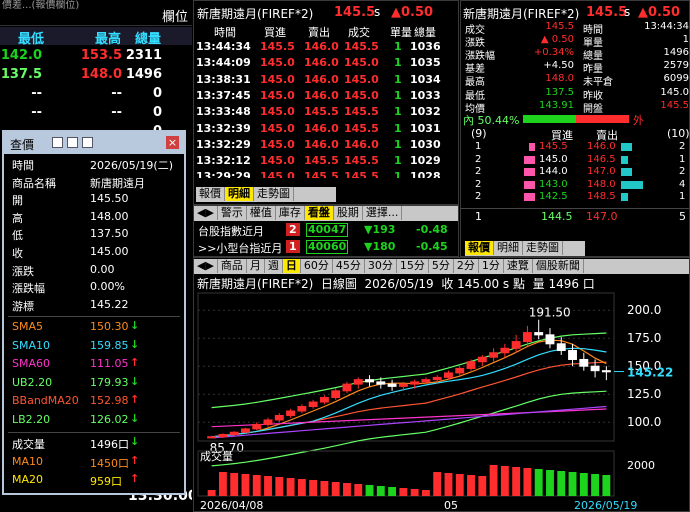 This screenshot has width=690, height=512. I want to click on kline-tab: 日, so click(291, 266).